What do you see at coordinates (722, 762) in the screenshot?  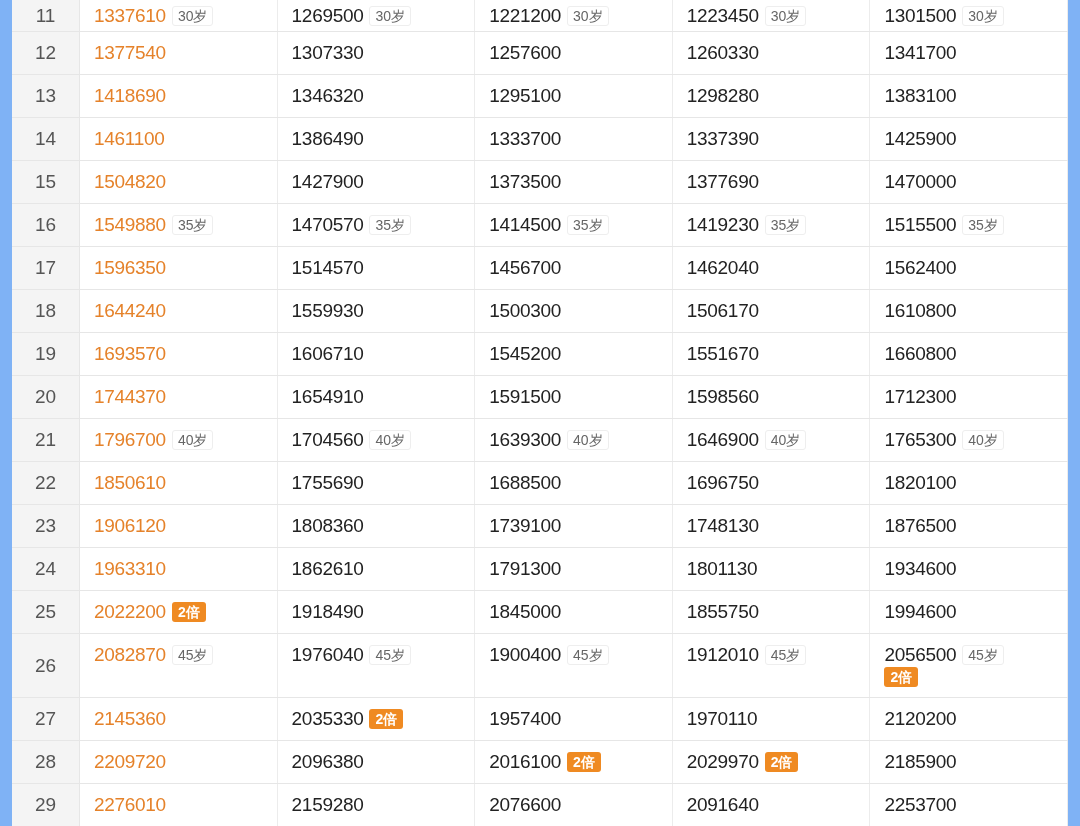 I see `table-cell: 2029970` at bounding box center [722, 762].